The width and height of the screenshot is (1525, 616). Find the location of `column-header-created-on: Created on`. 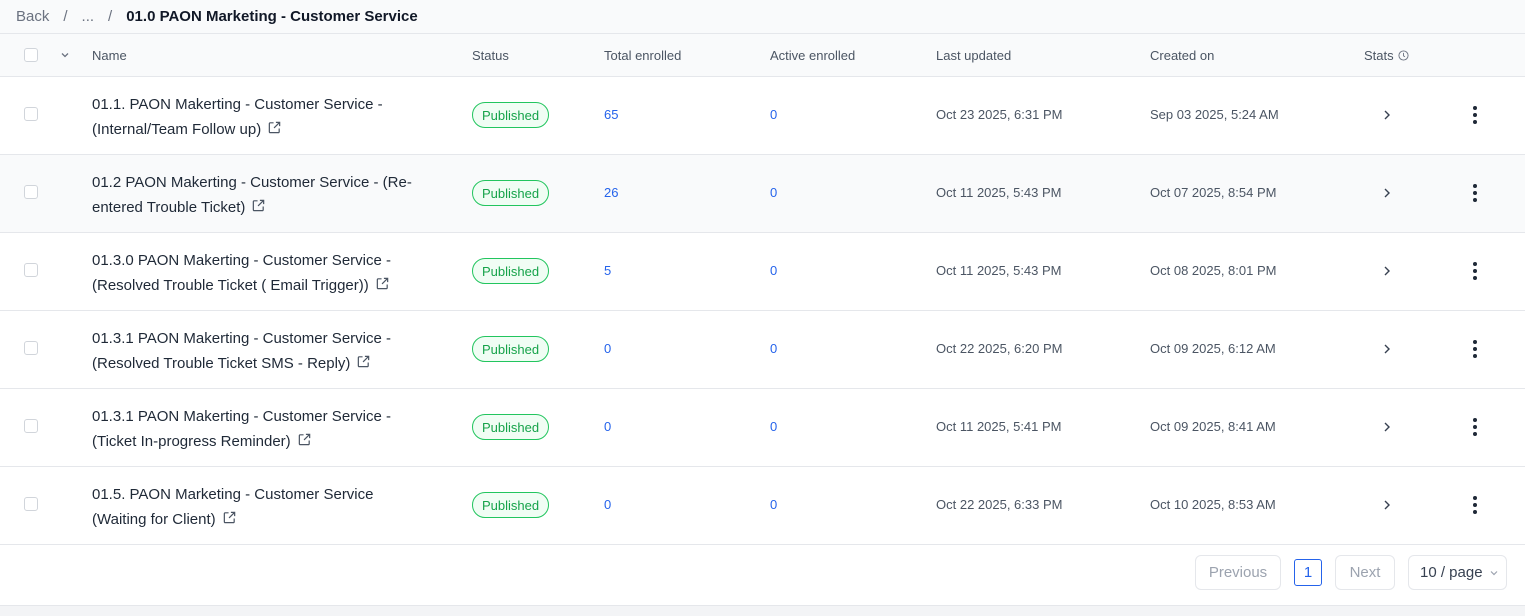

column-header-created-on: Created on is located at coordinates (1182, 55).